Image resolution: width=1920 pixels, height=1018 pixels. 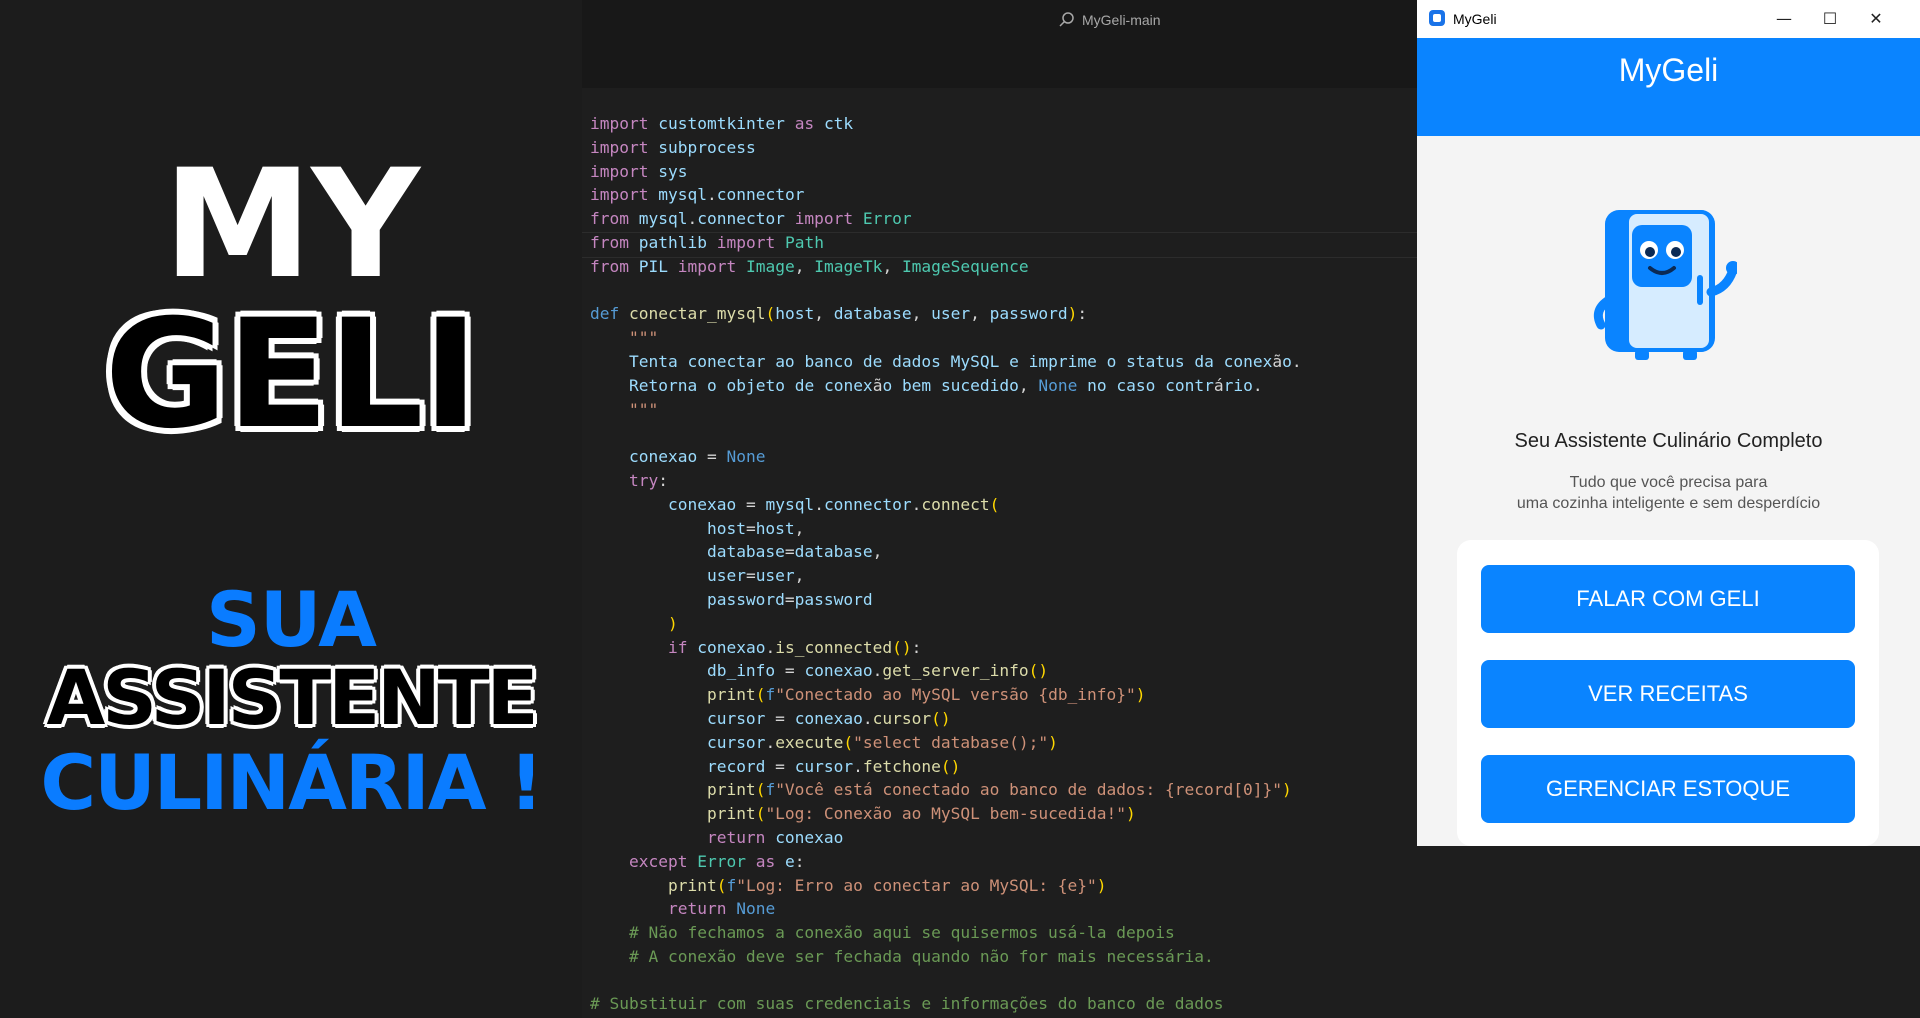 What do you see at coordinates (677, 456) in the screenshot?
I see `code-line: conexao = None` at bounding box center [677, 456].